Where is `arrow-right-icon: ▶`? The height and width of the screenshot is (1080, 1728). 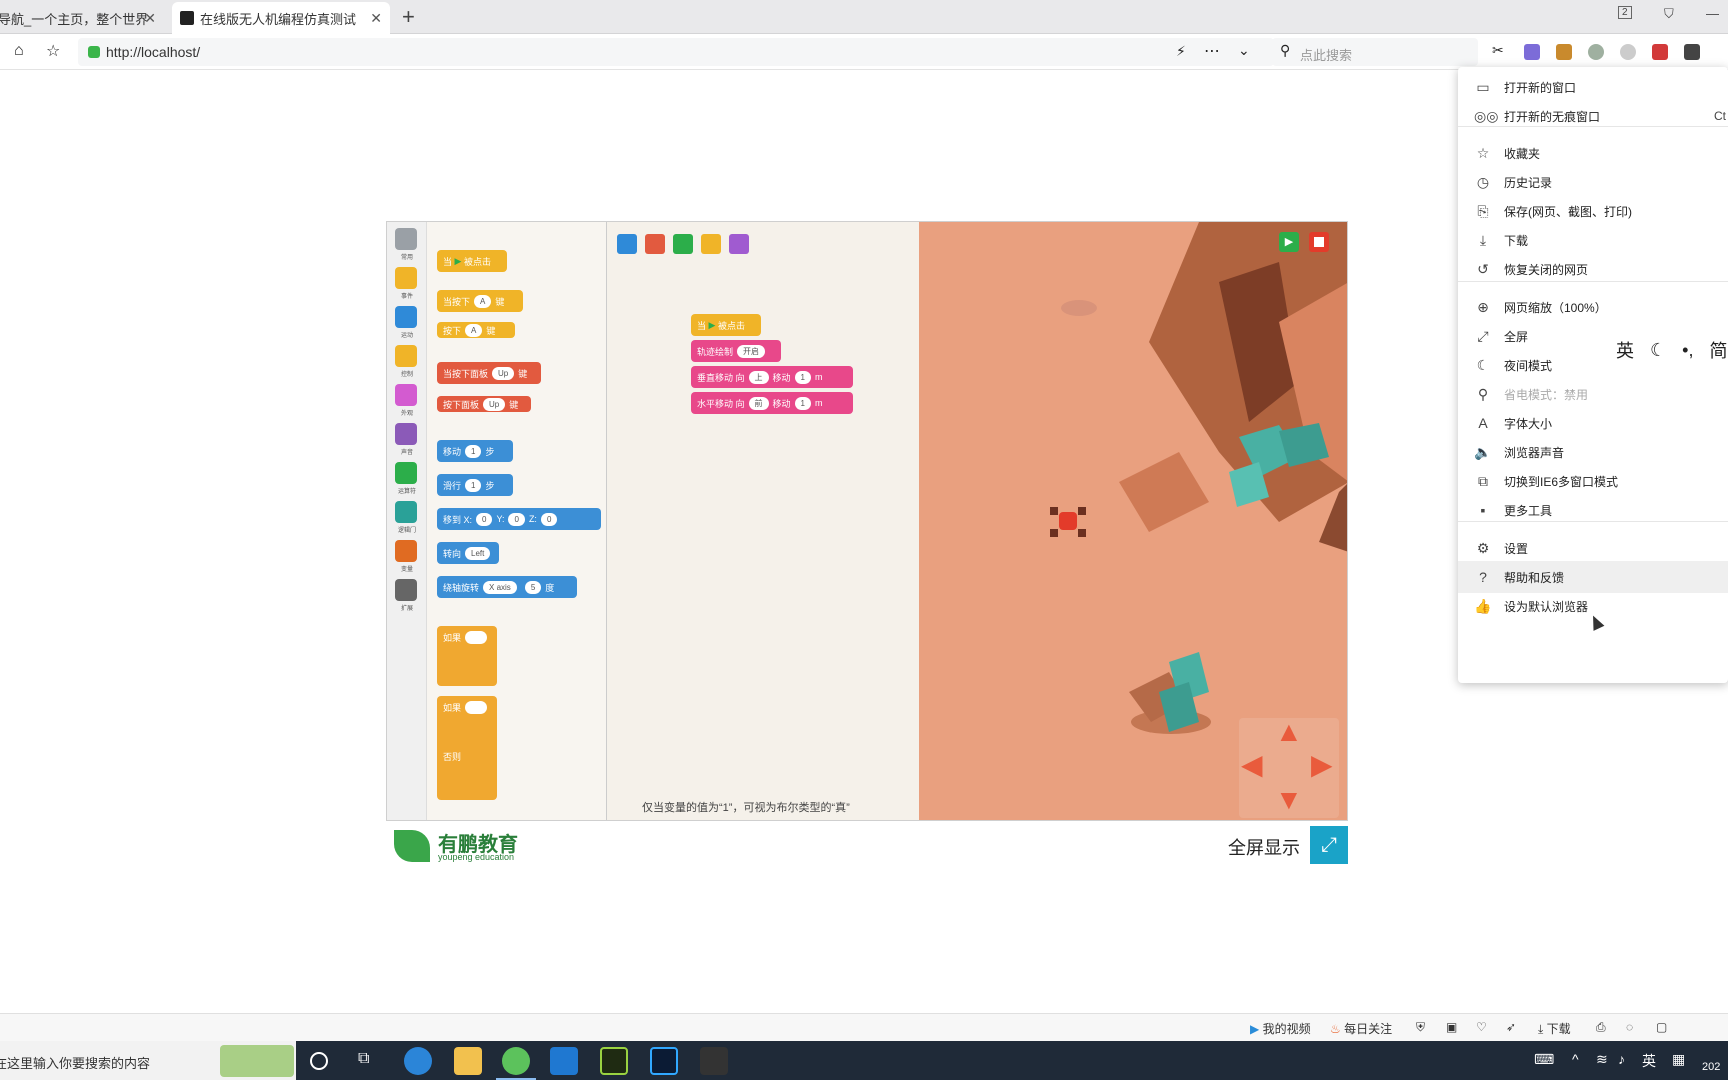 arrow-right-icon: ▶ is located at coordinates (1322, 764).